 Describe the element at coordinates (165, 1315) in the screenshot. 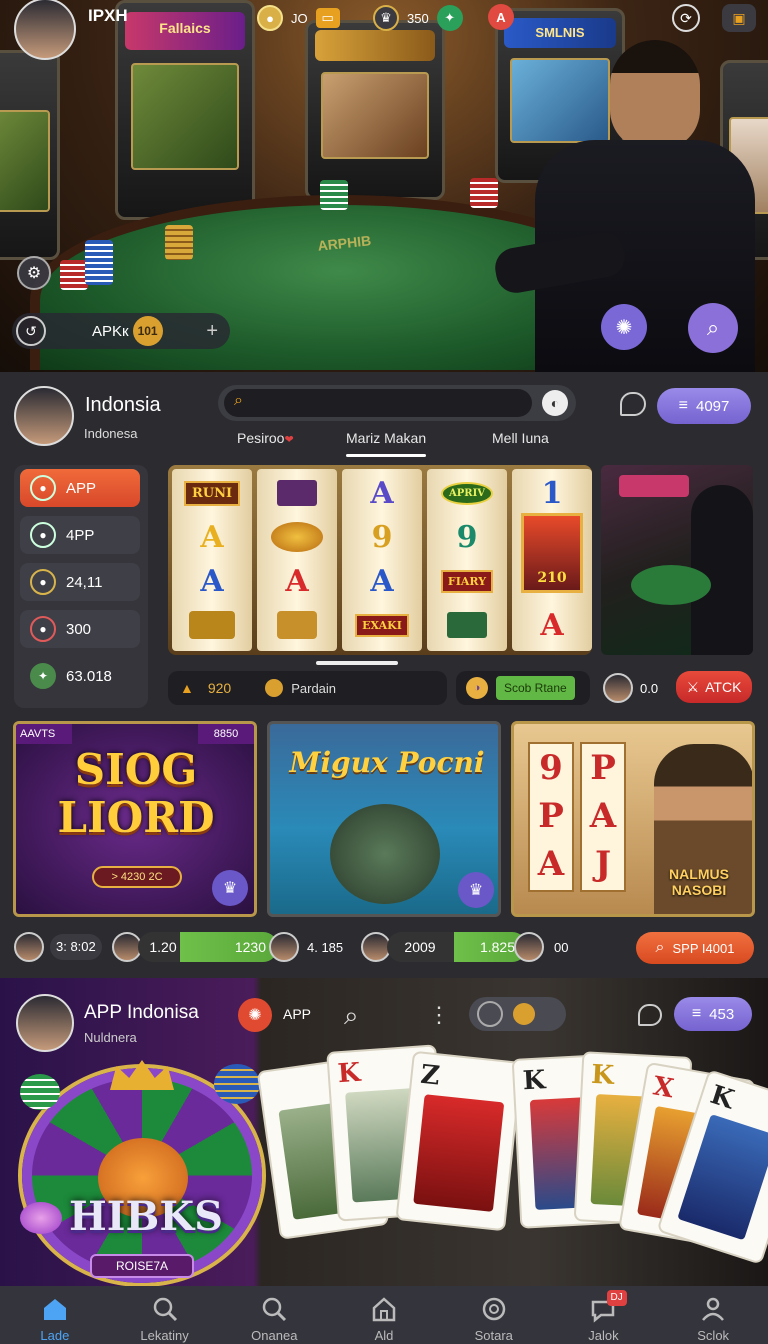

I see `nav-item-lekatiny: Lekatiny` at that location.